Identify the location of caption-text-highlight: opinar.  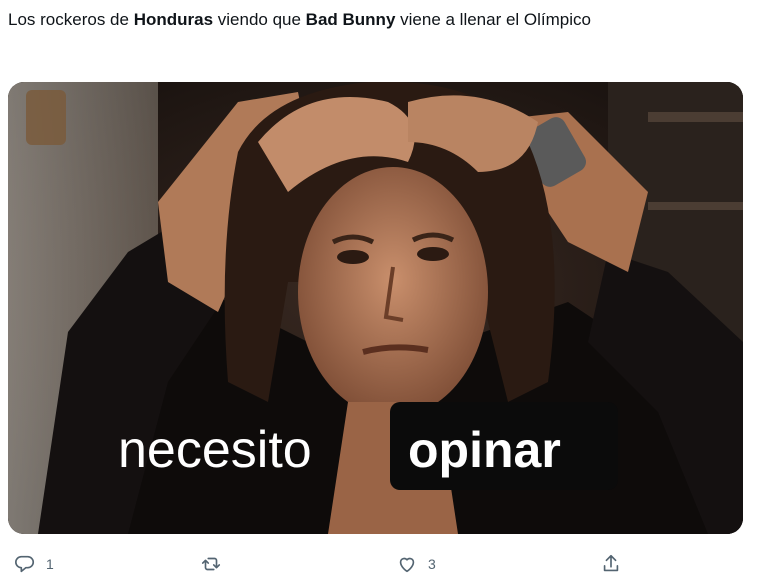
(484, 450).